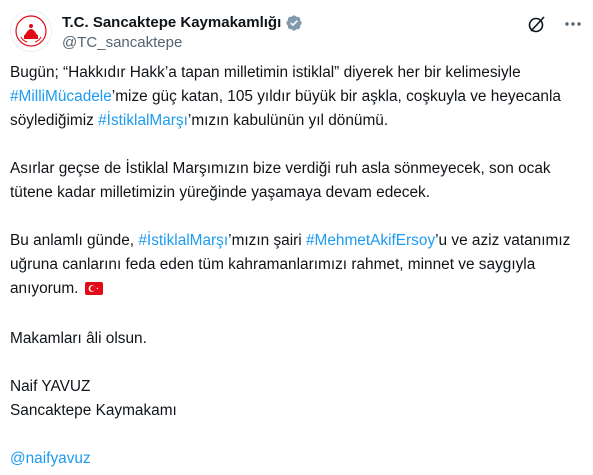  What do you see at coordinates (182, 43) in the screenshot?
I see `handle: @TC_sancaktepe` at bounding box center [182, 43].